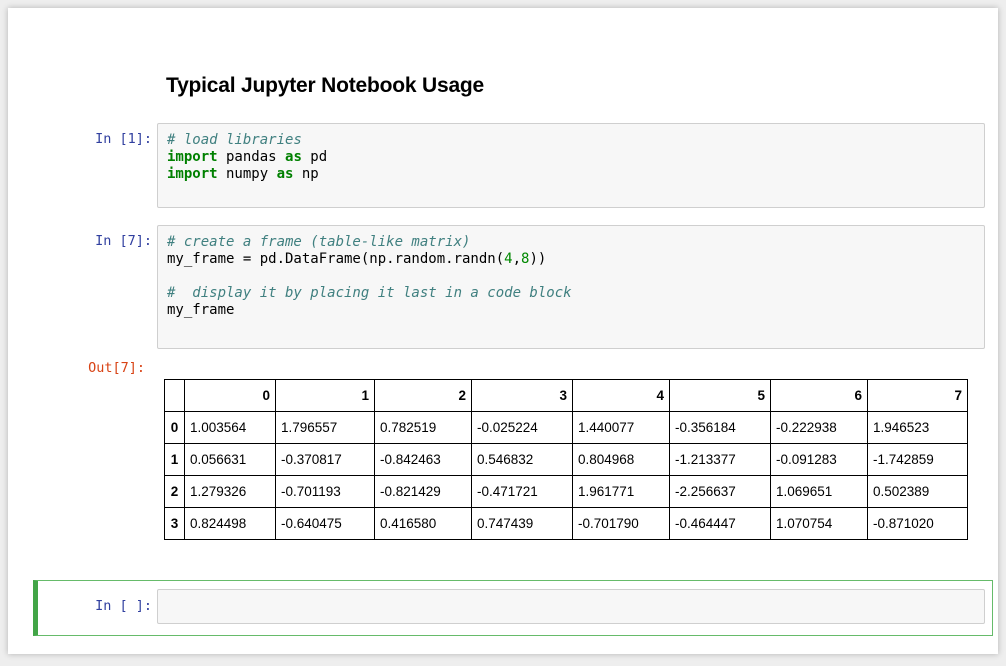 The width and height of the screenshot is (1006, 666). What do you see at coordinates (123, 241) in the screenshot?
I see `input-prompt-7: In [7]:` at bounding box center [123, 241].